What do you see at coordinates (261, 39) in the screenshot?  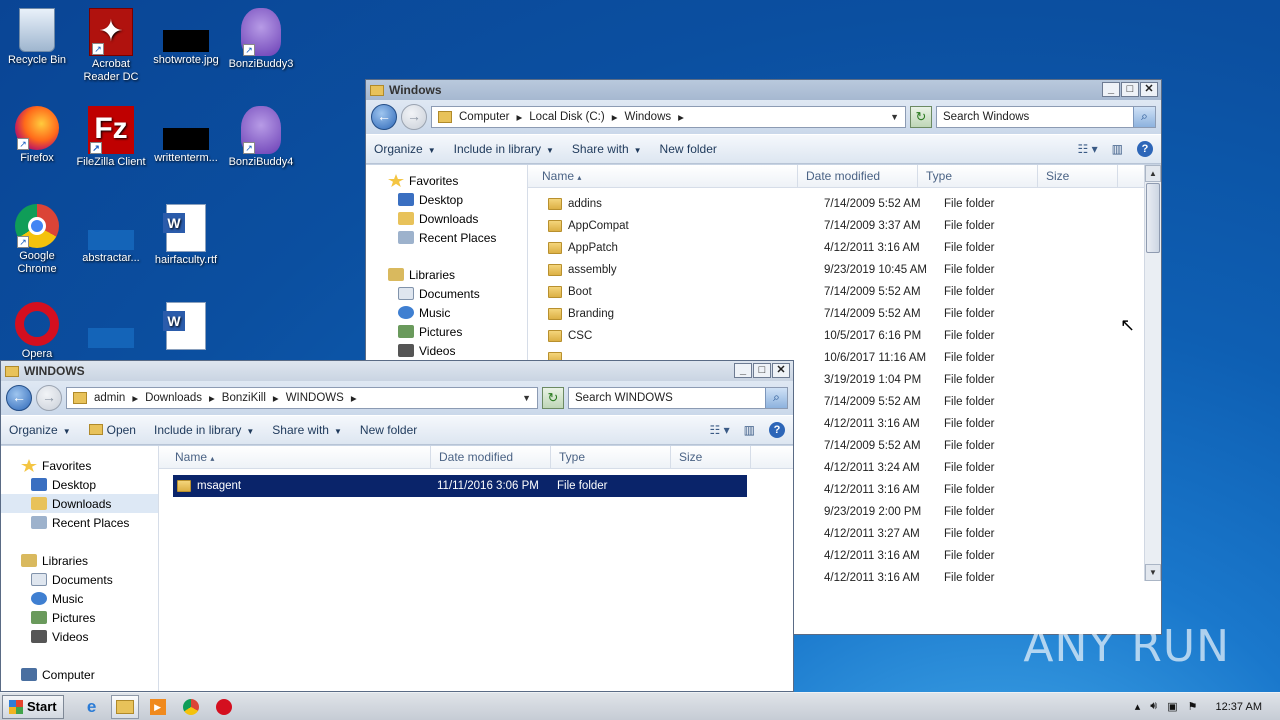 I see `desktop-icon-bonzibuddy3: ↗ BonziBuddy3` at bounding box center [261, 39].